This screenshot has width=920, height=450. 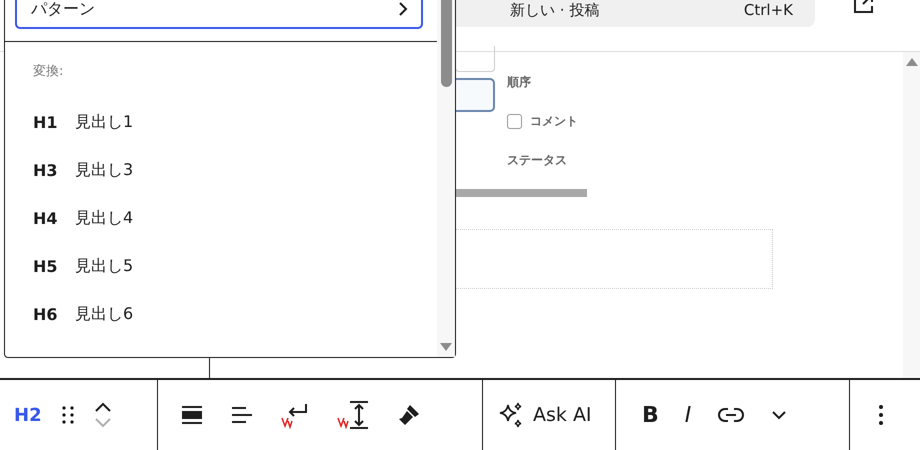 What do you see at coordinates (519, 82) in the screenshot?
I see `order-label: 順序` at bounding box center [519, 82].